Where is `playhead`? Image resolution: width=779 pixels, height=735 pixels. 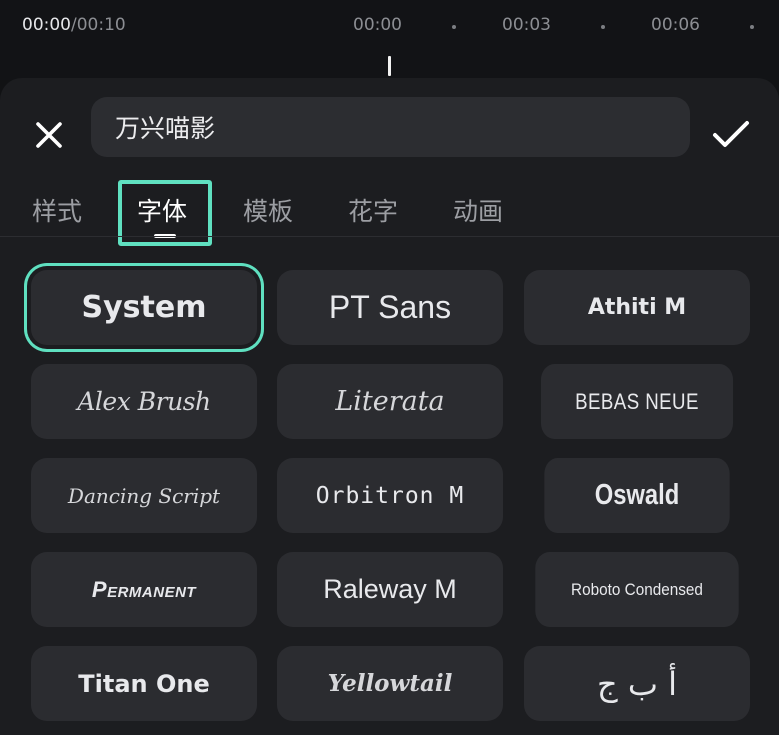 playhead is located at coordinates (389, 66).